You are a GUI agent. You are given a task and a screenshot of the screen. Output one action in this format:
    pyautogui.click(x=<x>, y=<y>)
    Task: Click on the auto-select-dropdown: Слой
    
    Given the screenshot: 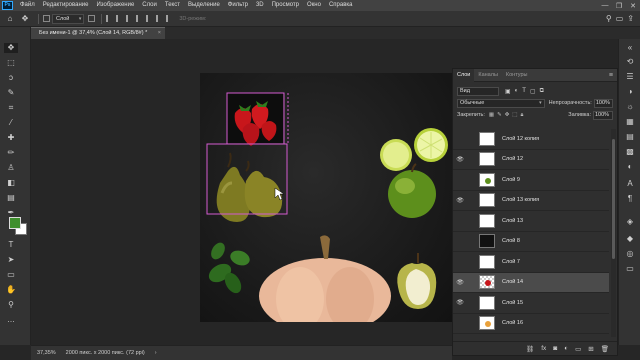 What is the action you would take?
    pyautogui.click(x=68, y=18)
    